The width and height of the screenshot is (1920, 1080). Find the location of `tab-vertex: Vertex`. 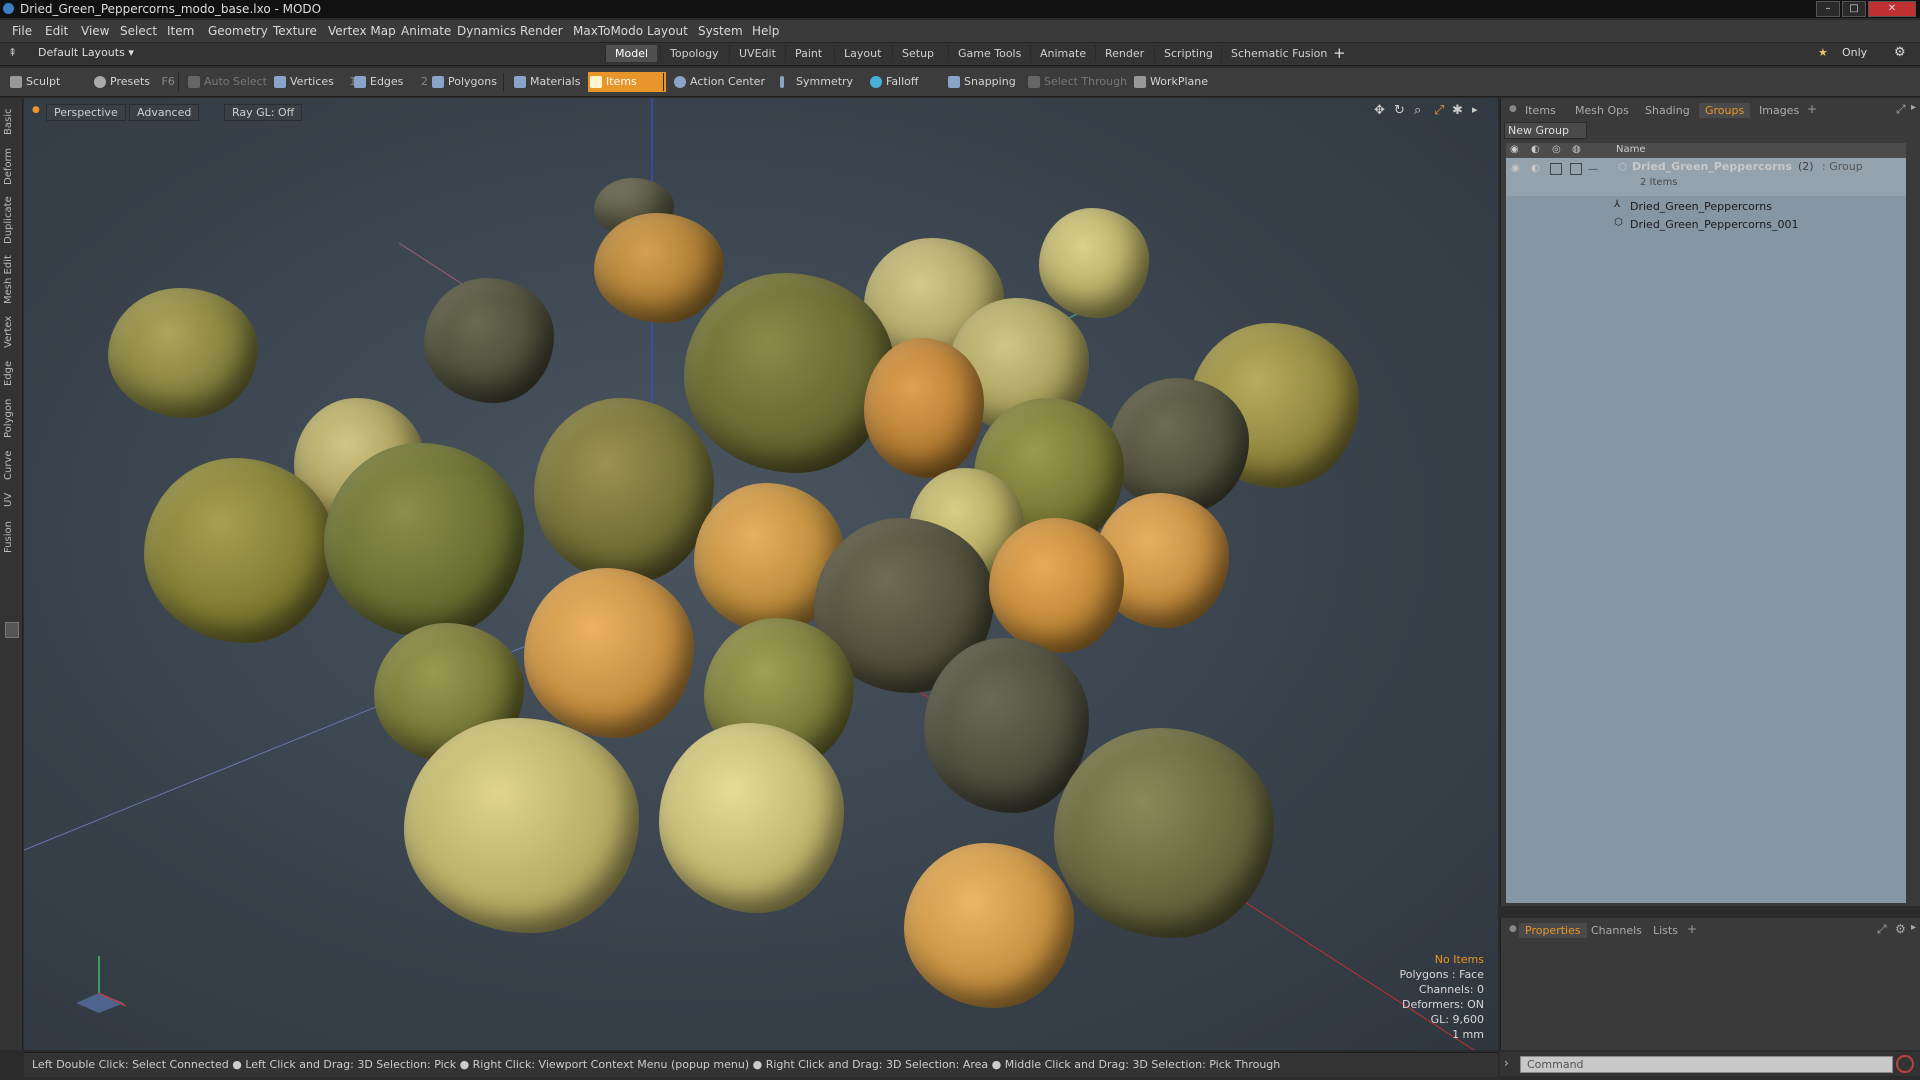

tab-vertex: Vertex is located at coordinates (11, 332).